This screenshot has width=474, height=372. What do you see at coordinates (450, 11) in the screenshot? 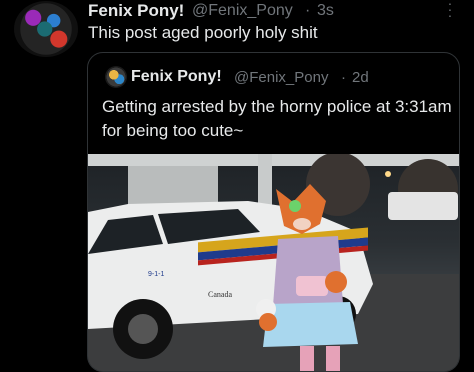
I see `more-options-icon: · · ·` at bounding box center [450, 11].